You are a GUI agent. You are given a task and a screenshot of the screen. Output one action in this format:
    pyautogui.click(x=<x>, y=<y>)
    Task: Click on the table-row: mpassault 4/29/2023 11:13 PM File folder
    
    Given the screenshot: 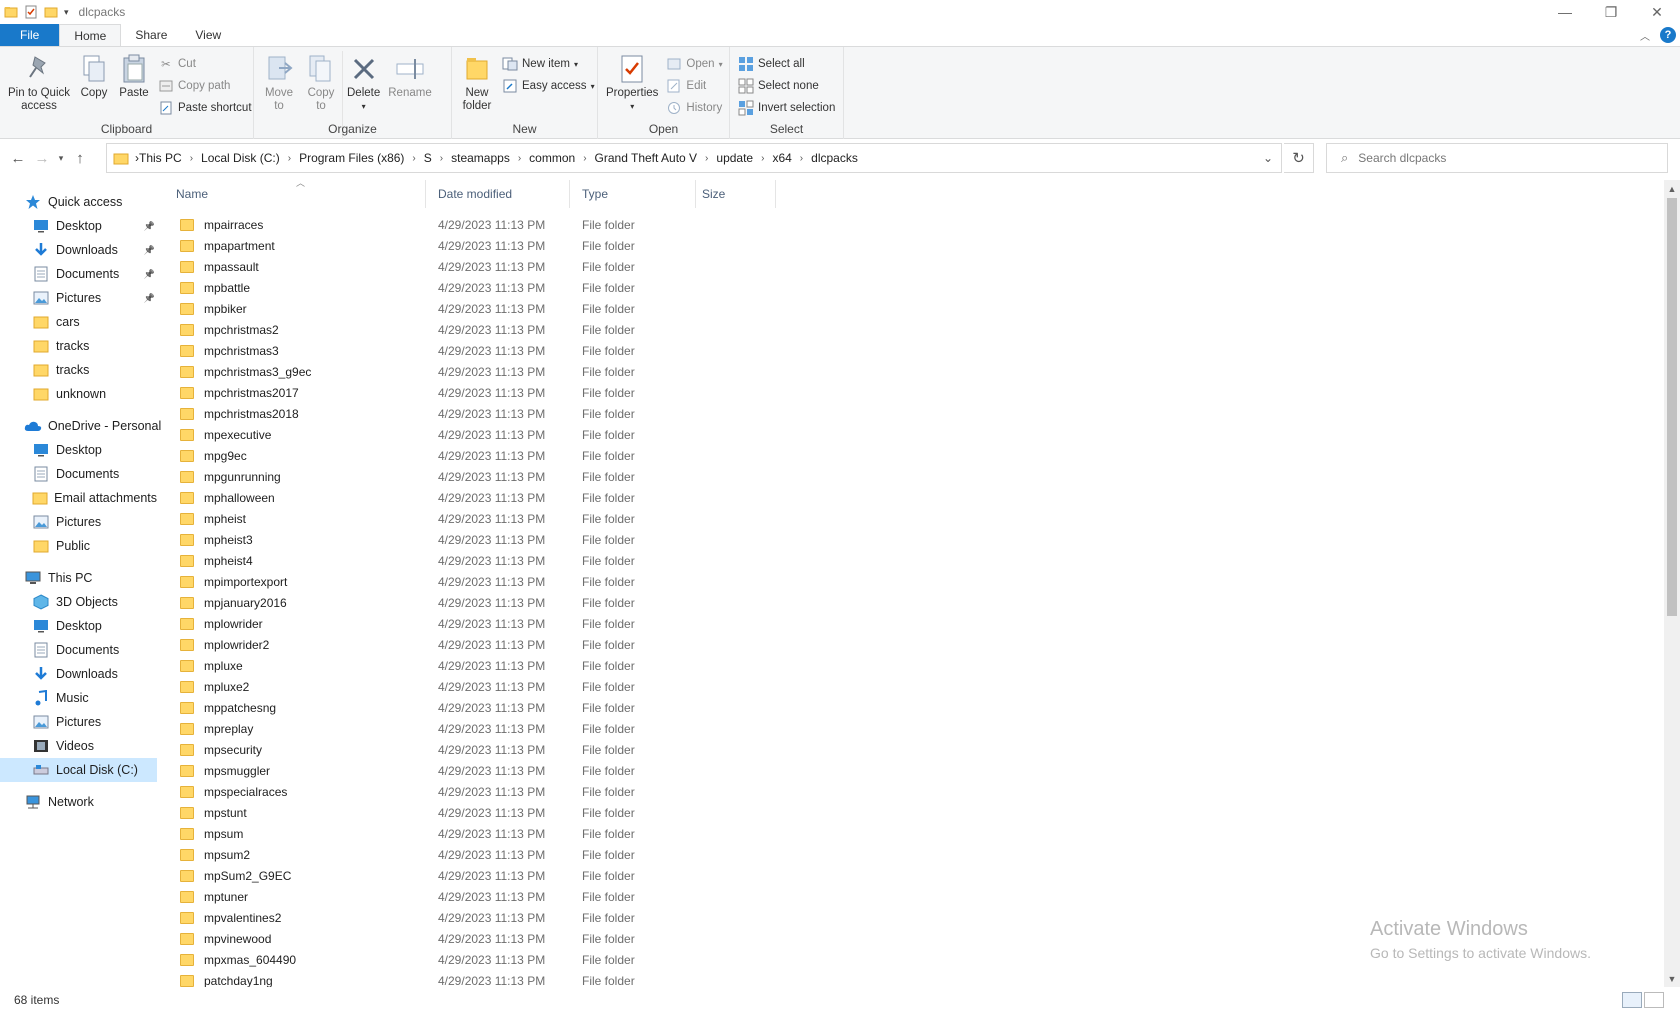 What is the action you would take?
    pyautogui.click(x=915, y=266)
    